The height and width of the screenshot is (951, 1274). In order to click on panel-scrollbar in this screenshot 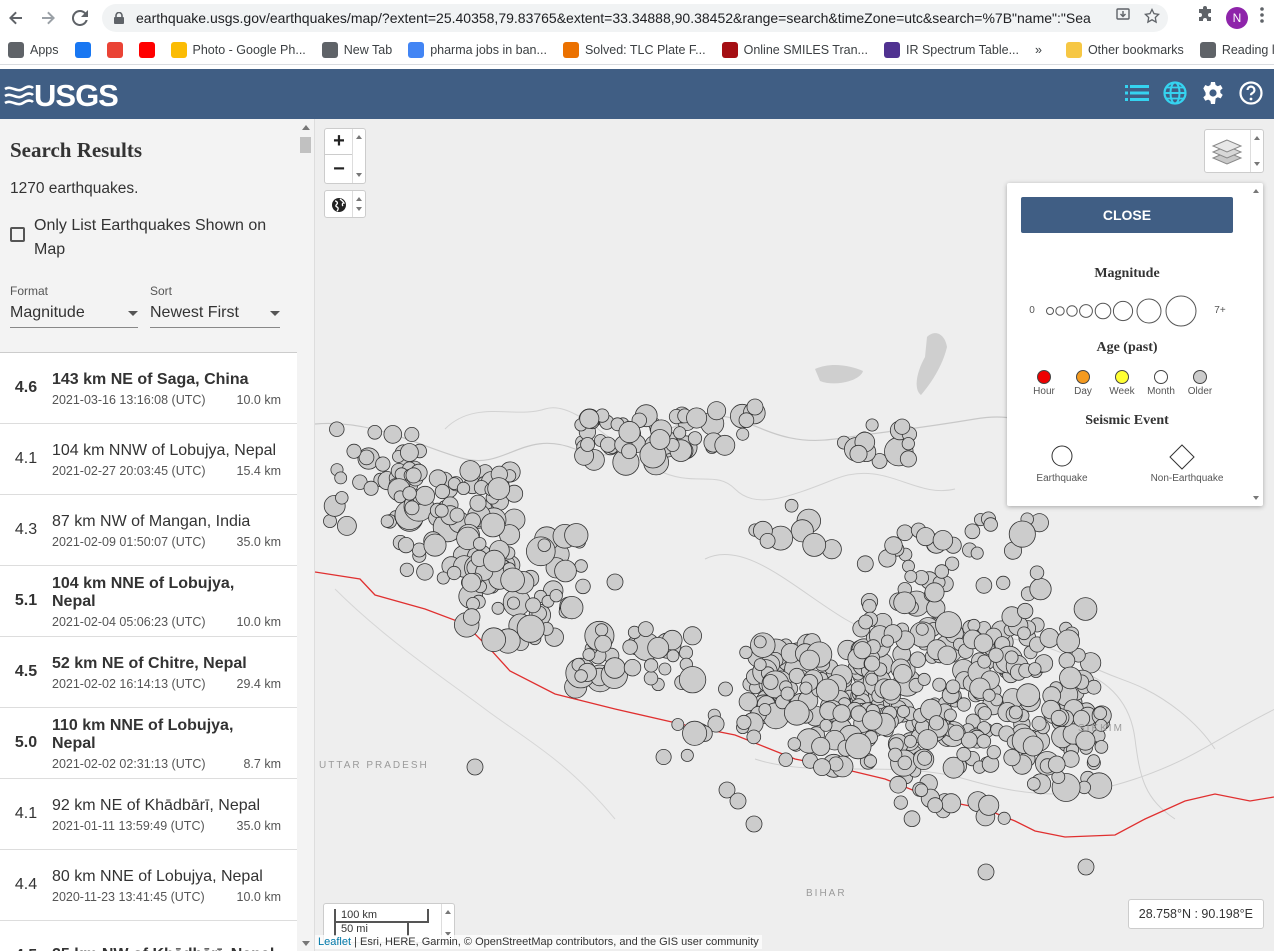, I will do `click(306, 535)`.